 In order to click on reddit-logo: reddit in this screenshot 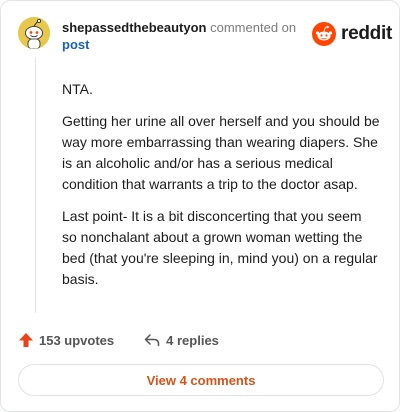, I will do `click(352, 34)`.